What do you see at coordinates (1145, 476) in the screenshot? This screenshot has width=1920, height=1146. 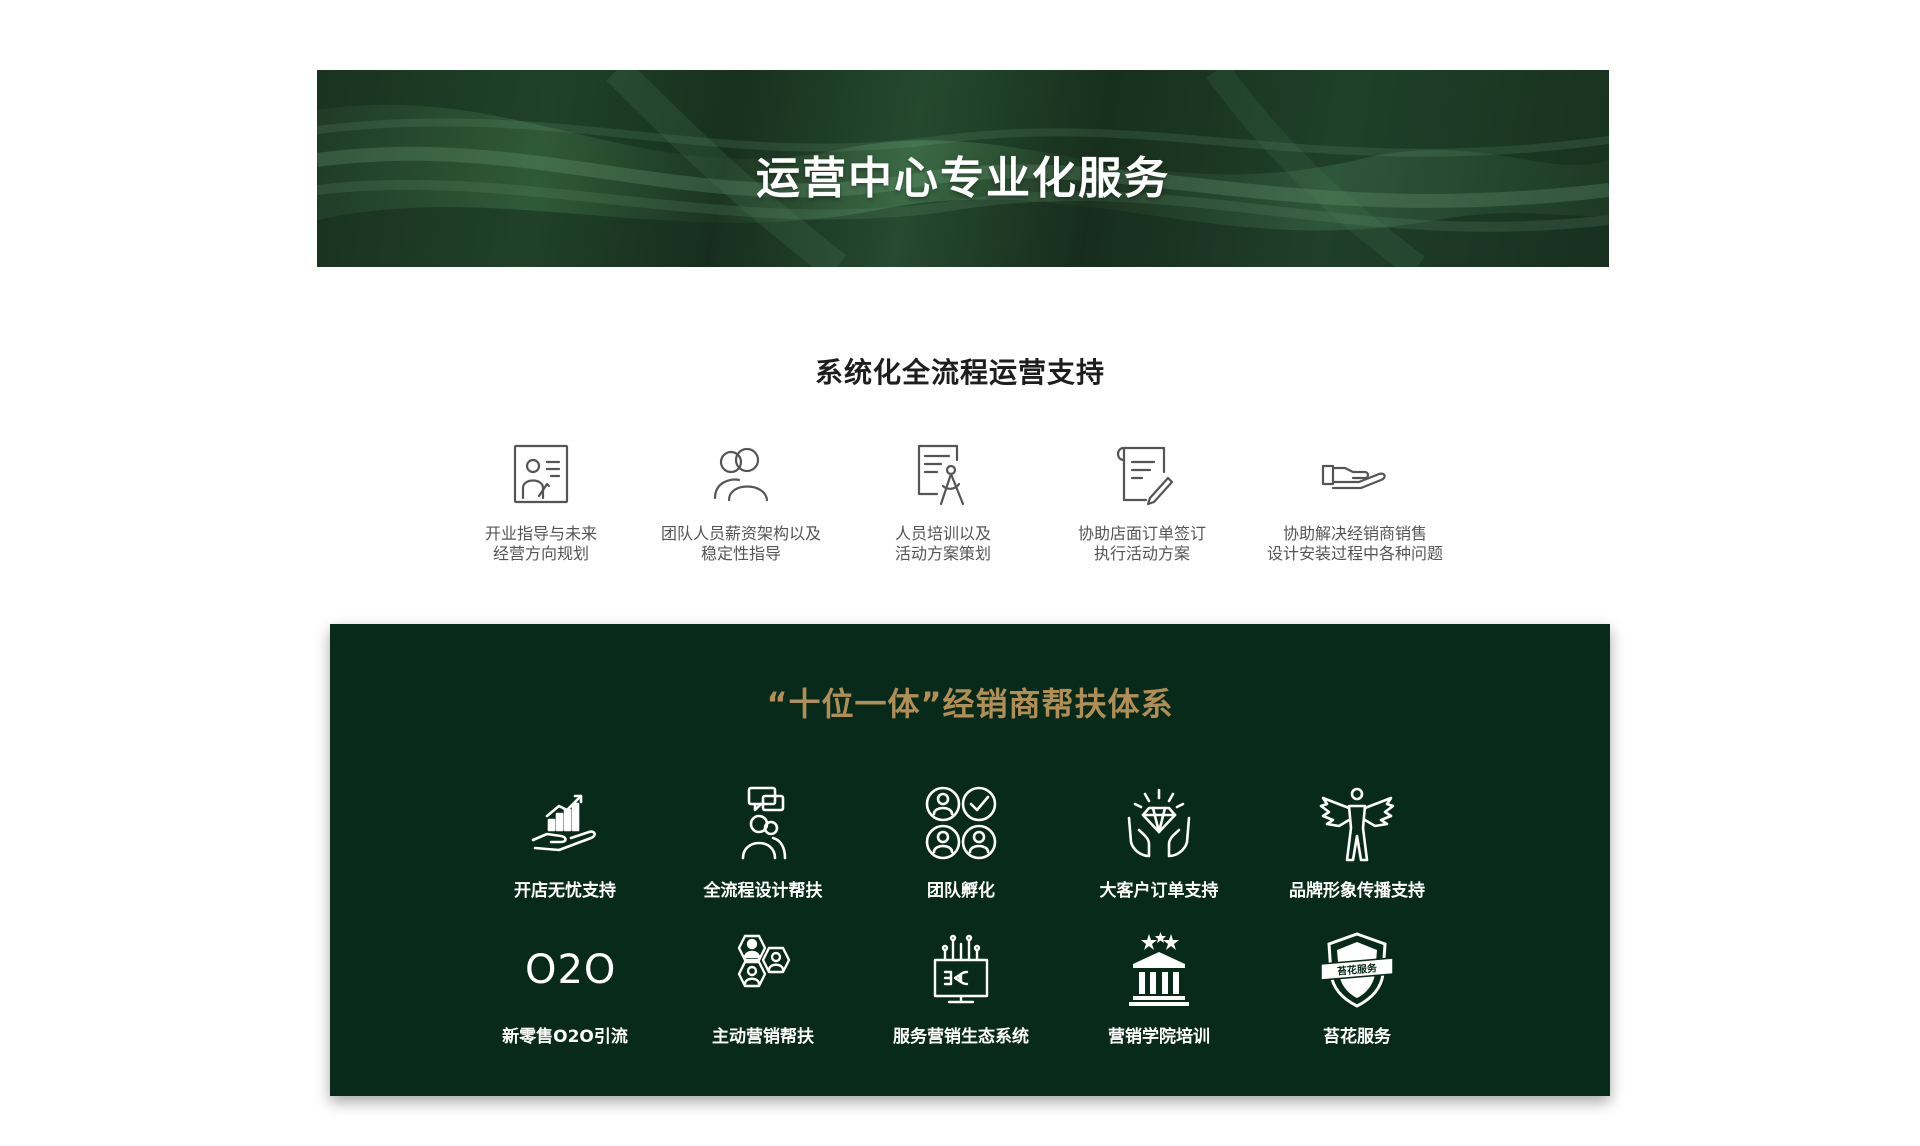 I see `order-sign-icon` at bounding box center [1145, 476].